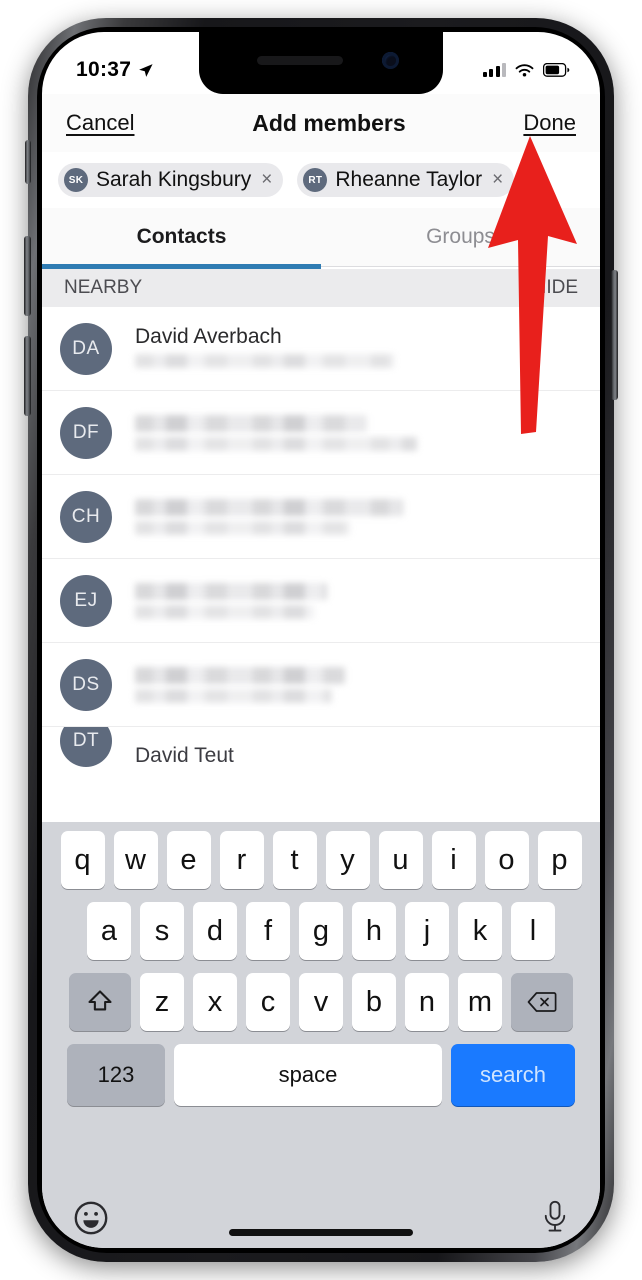 Image resolution: width=642 pixels, height=1280 pixels. I want to click on shift-key, so click(100, 1002).